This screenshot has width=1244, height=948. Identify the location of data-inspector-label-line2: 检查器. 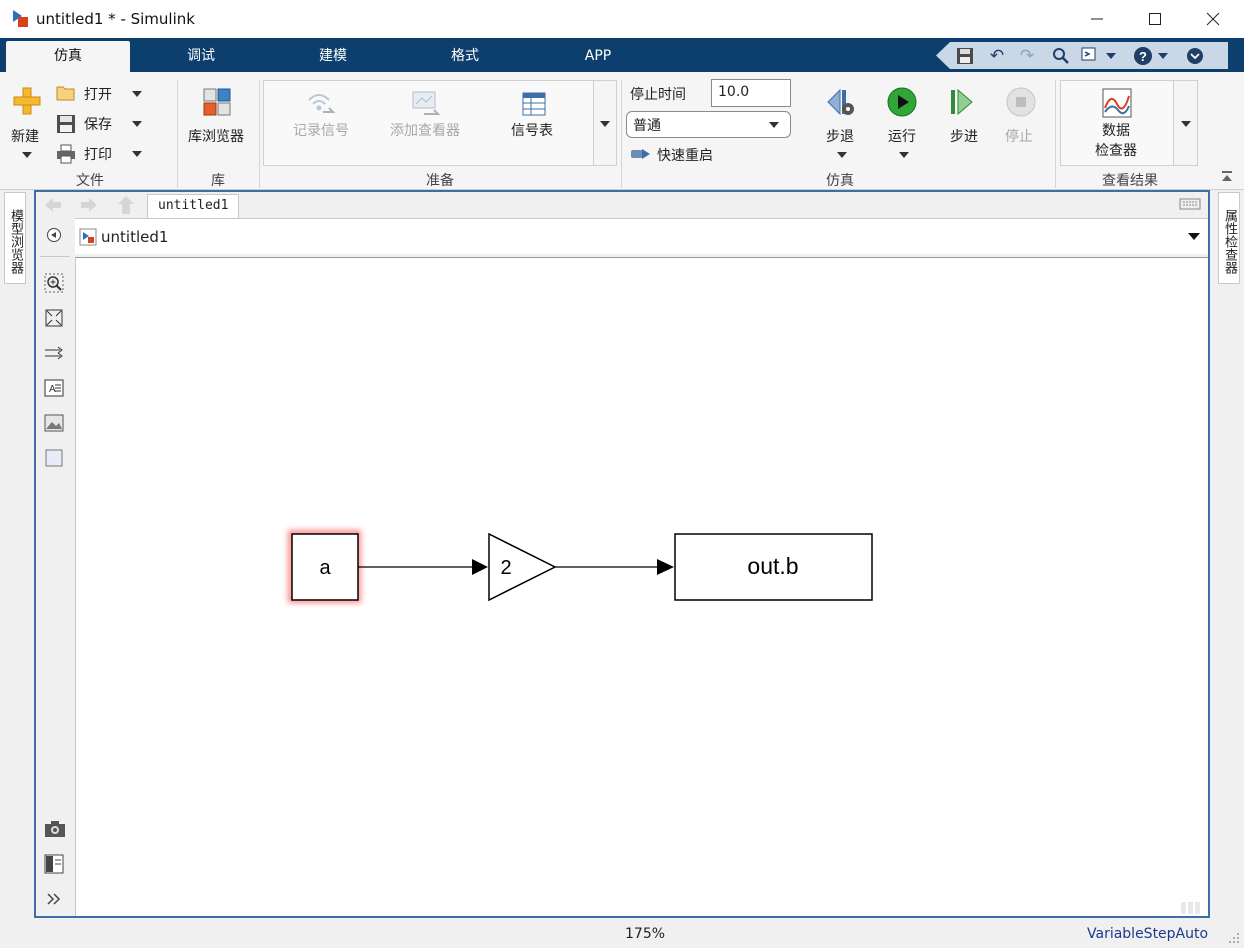
(1116, 150).